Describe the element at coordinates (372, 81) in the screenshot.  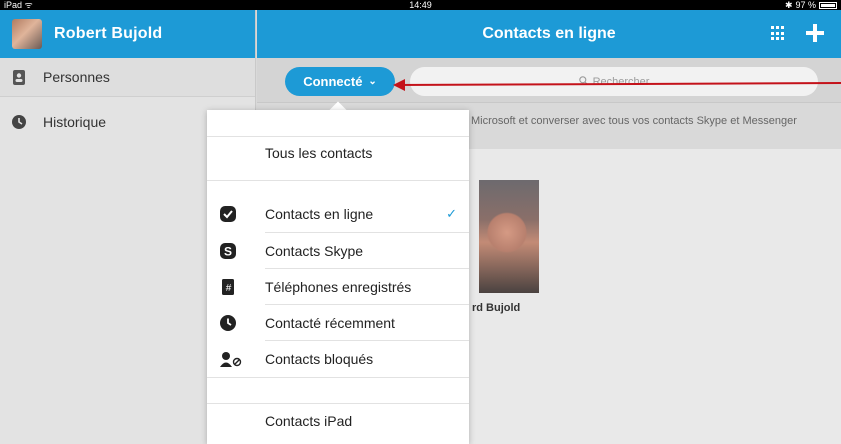
I see `chevron-down-icon: ⌄` at that location.